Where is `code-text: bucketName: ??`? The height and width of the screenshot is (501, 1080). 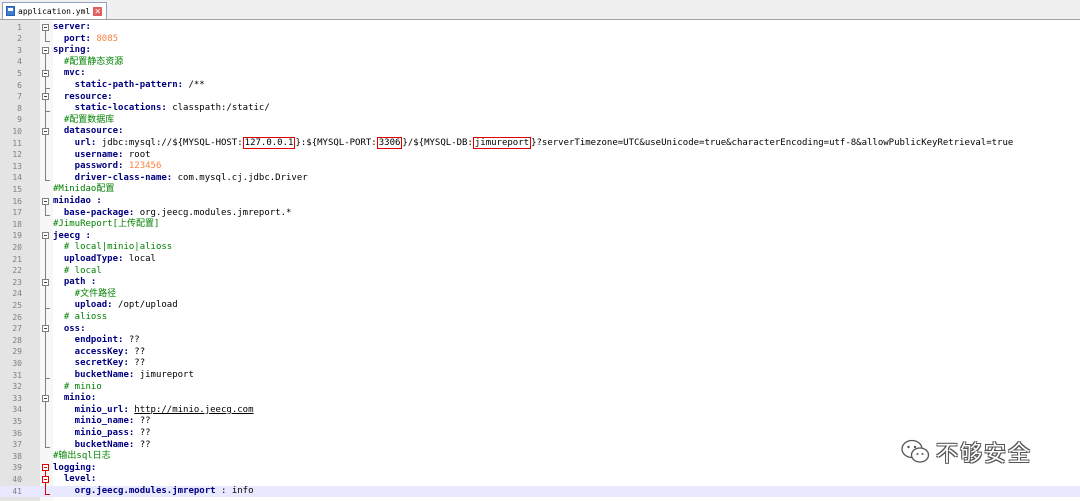
code-text: bucketName: ?? is located at coordinates (102, 445).